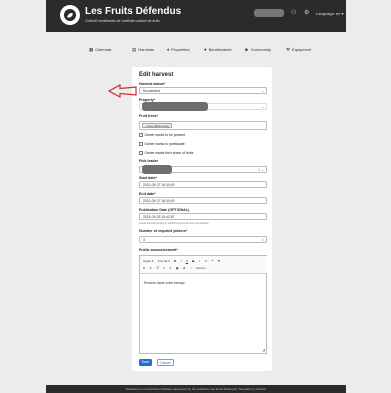  I want to click on nav-community: ☻ Community, so click(257, 49).